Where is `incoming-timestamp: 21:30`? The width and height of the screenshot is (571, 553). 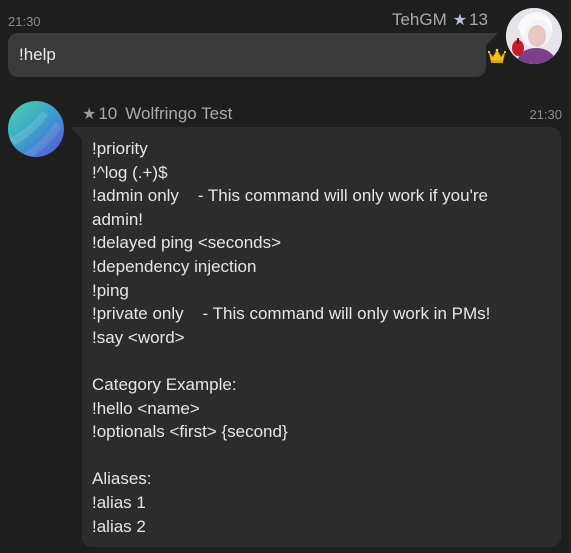
incoming-timestamp: 21:30 is located at coordinates (545, 114).